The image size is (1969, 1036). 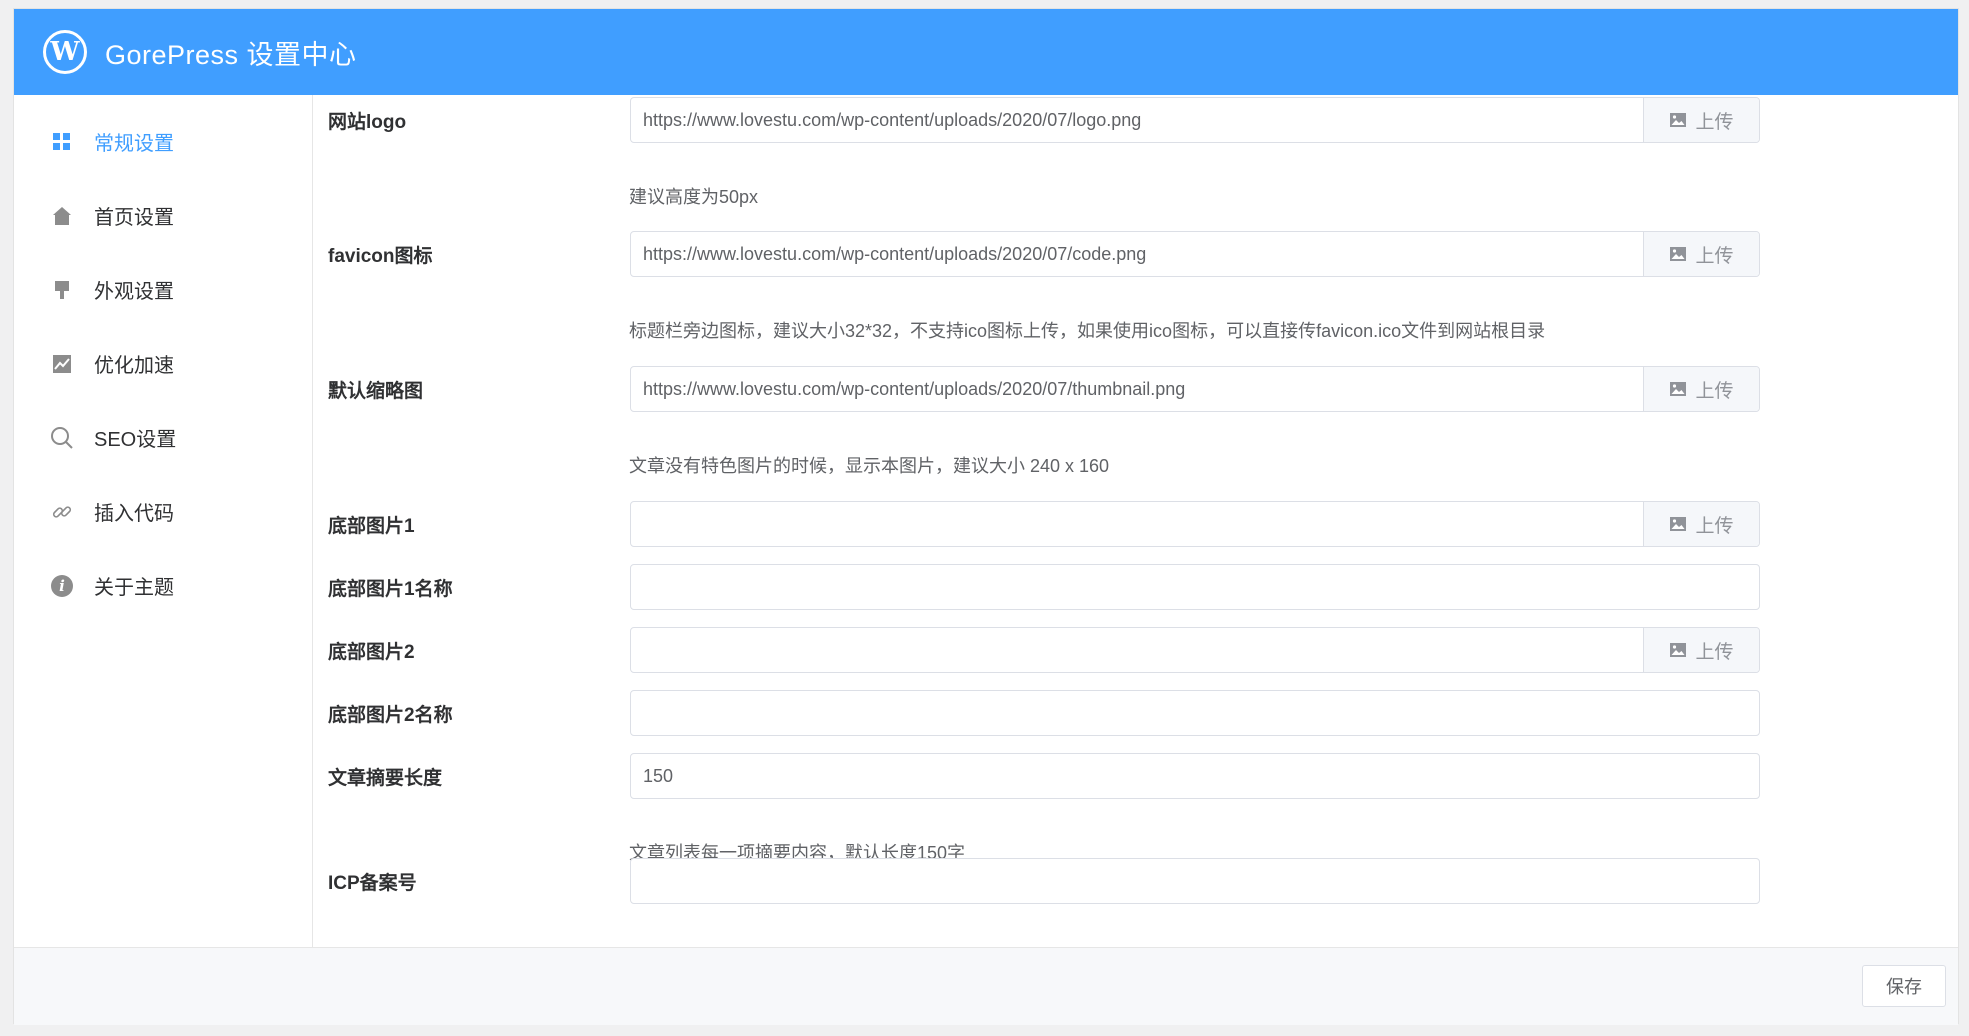 What do you see at coordinates (134, 292) in the screenshot?
I see `sidebar-item-label: 外观设置` at bounding box center [134, 292].